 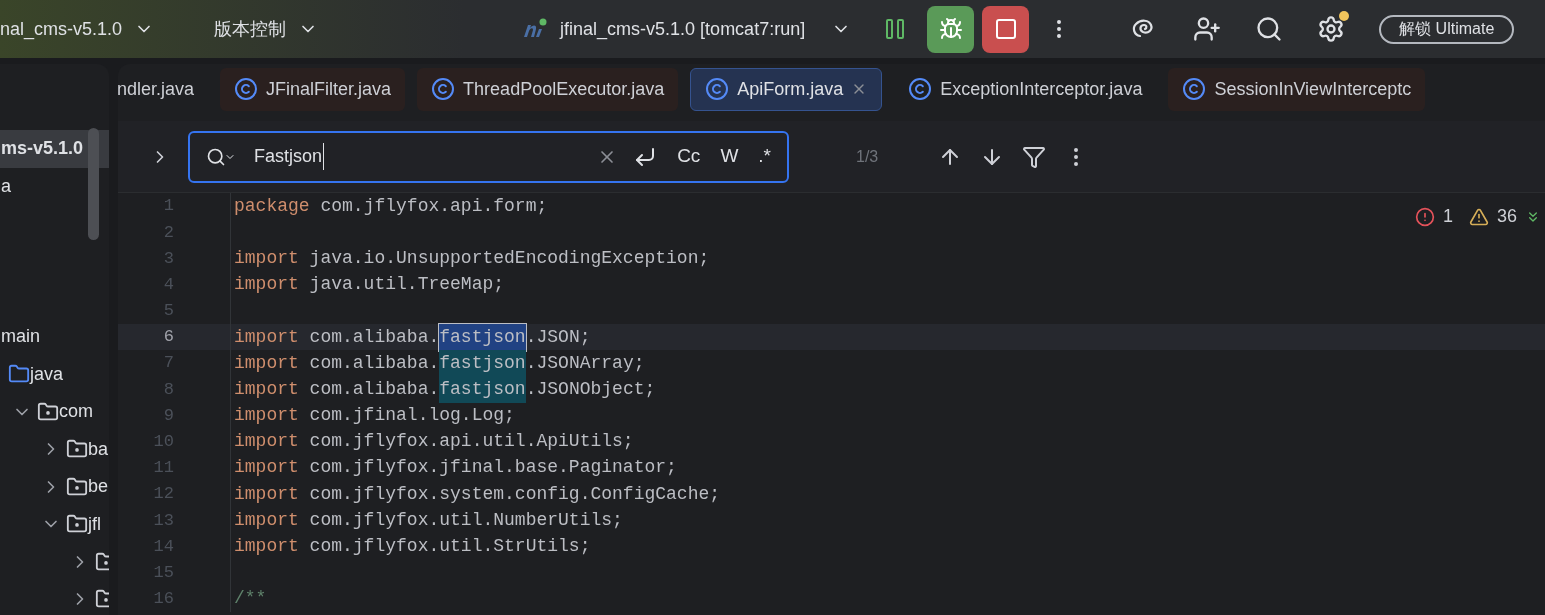 I want to click on stop-icon, so click(x=1005, y=29).